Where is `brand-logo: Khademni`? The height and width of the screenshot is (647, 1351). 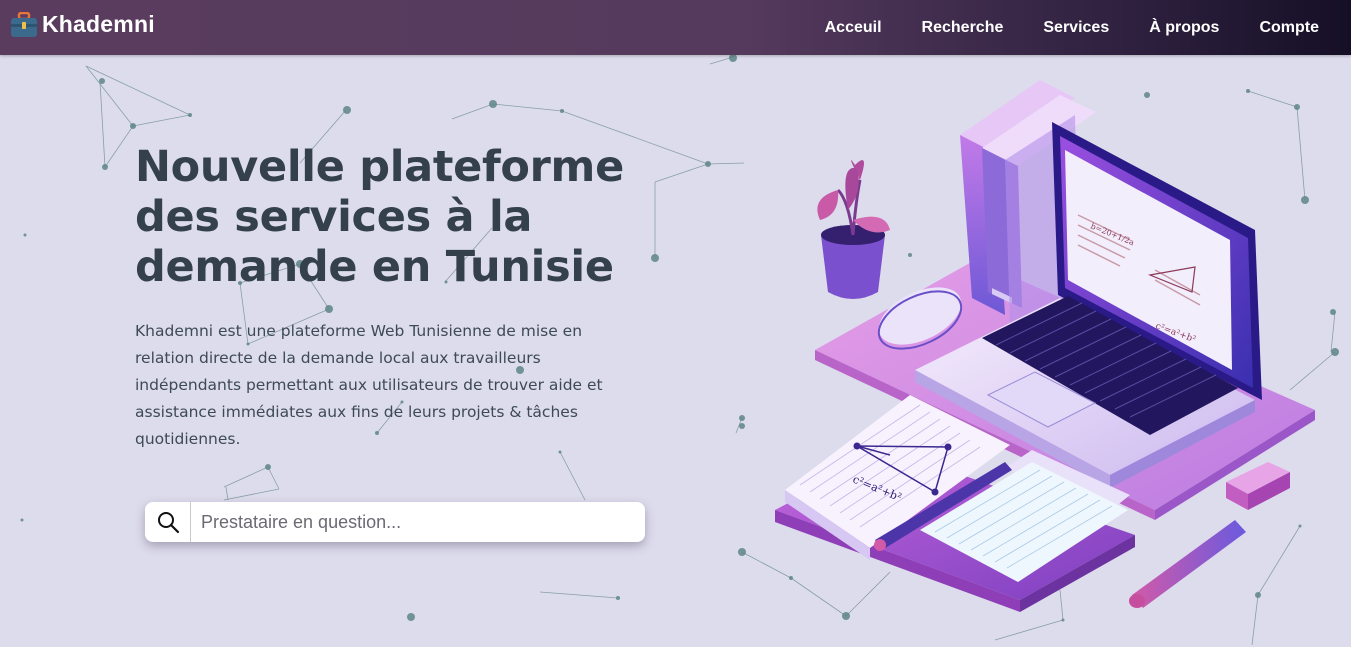 brand-logo: Khademni is located at coordinates (82, 24).